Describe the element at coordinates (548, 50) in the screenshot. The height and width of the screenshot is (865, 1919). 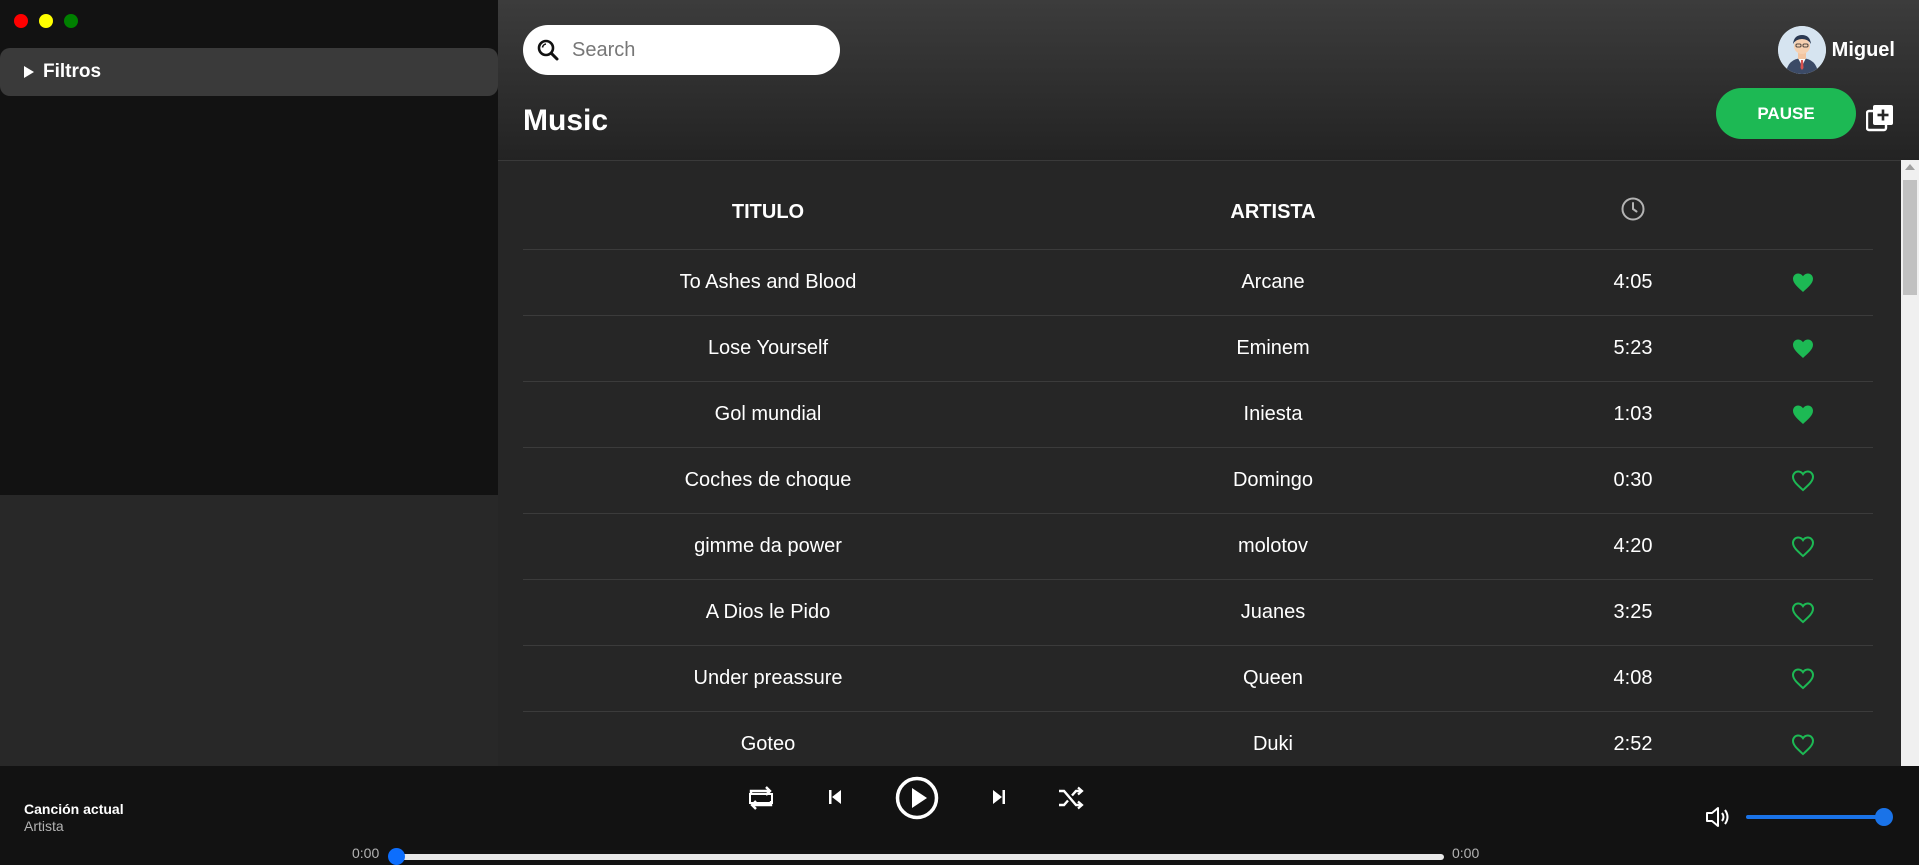
I see `search-icon` at that location.